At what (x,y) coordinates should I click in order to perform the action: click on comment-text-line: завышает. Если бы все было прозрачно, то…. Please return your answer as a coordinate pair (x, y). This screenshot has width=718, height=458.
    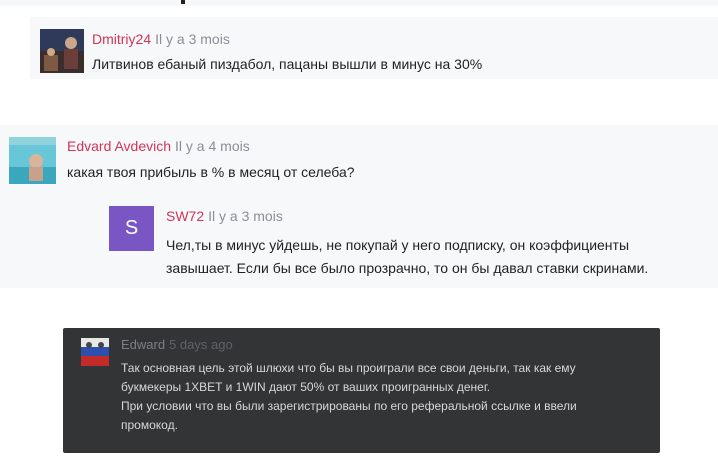
    Looking at the image, I should click on (407, 268).